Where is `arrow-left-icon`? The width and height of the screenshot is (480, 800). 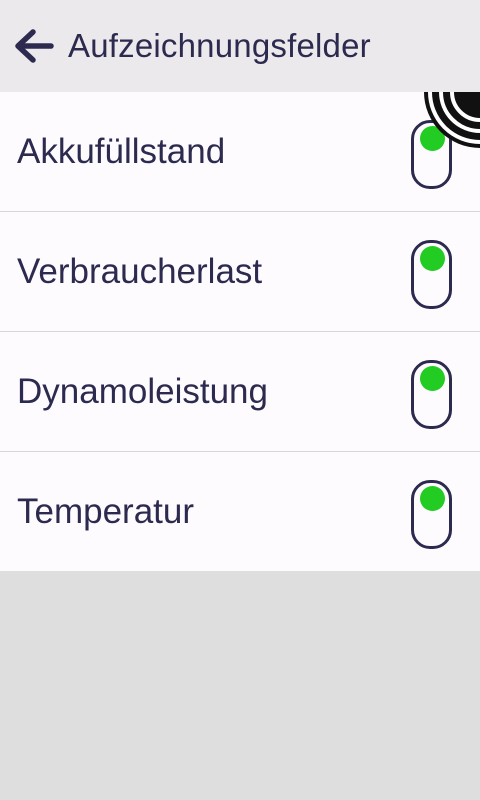 arrow-left-icon is located at coordinates (34, 46).